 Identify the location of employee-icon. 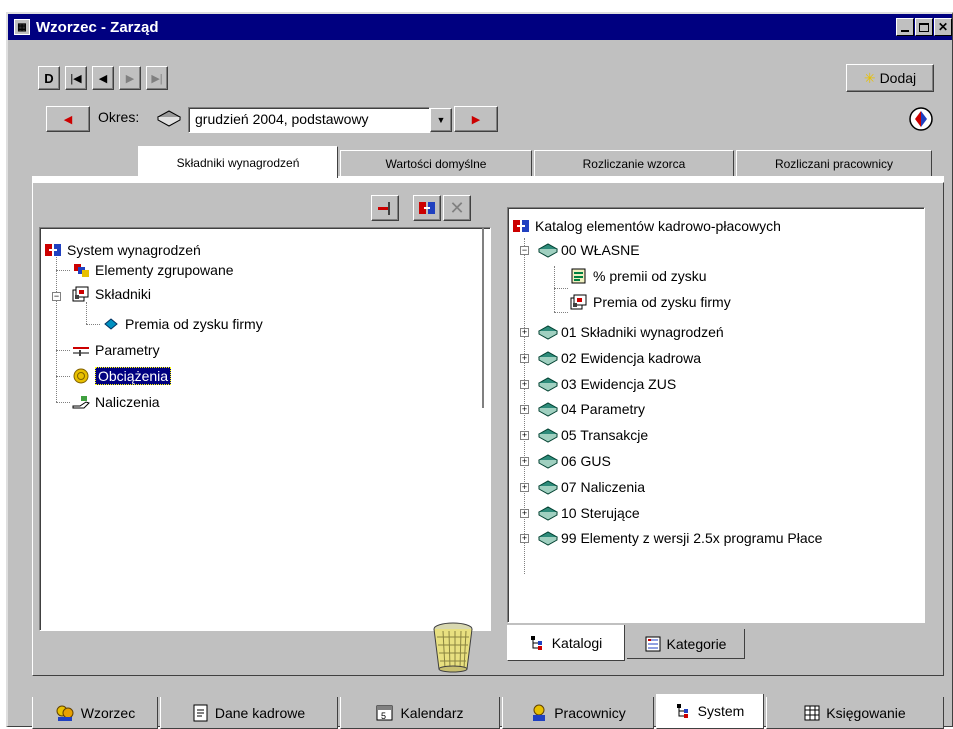
(539, 712).